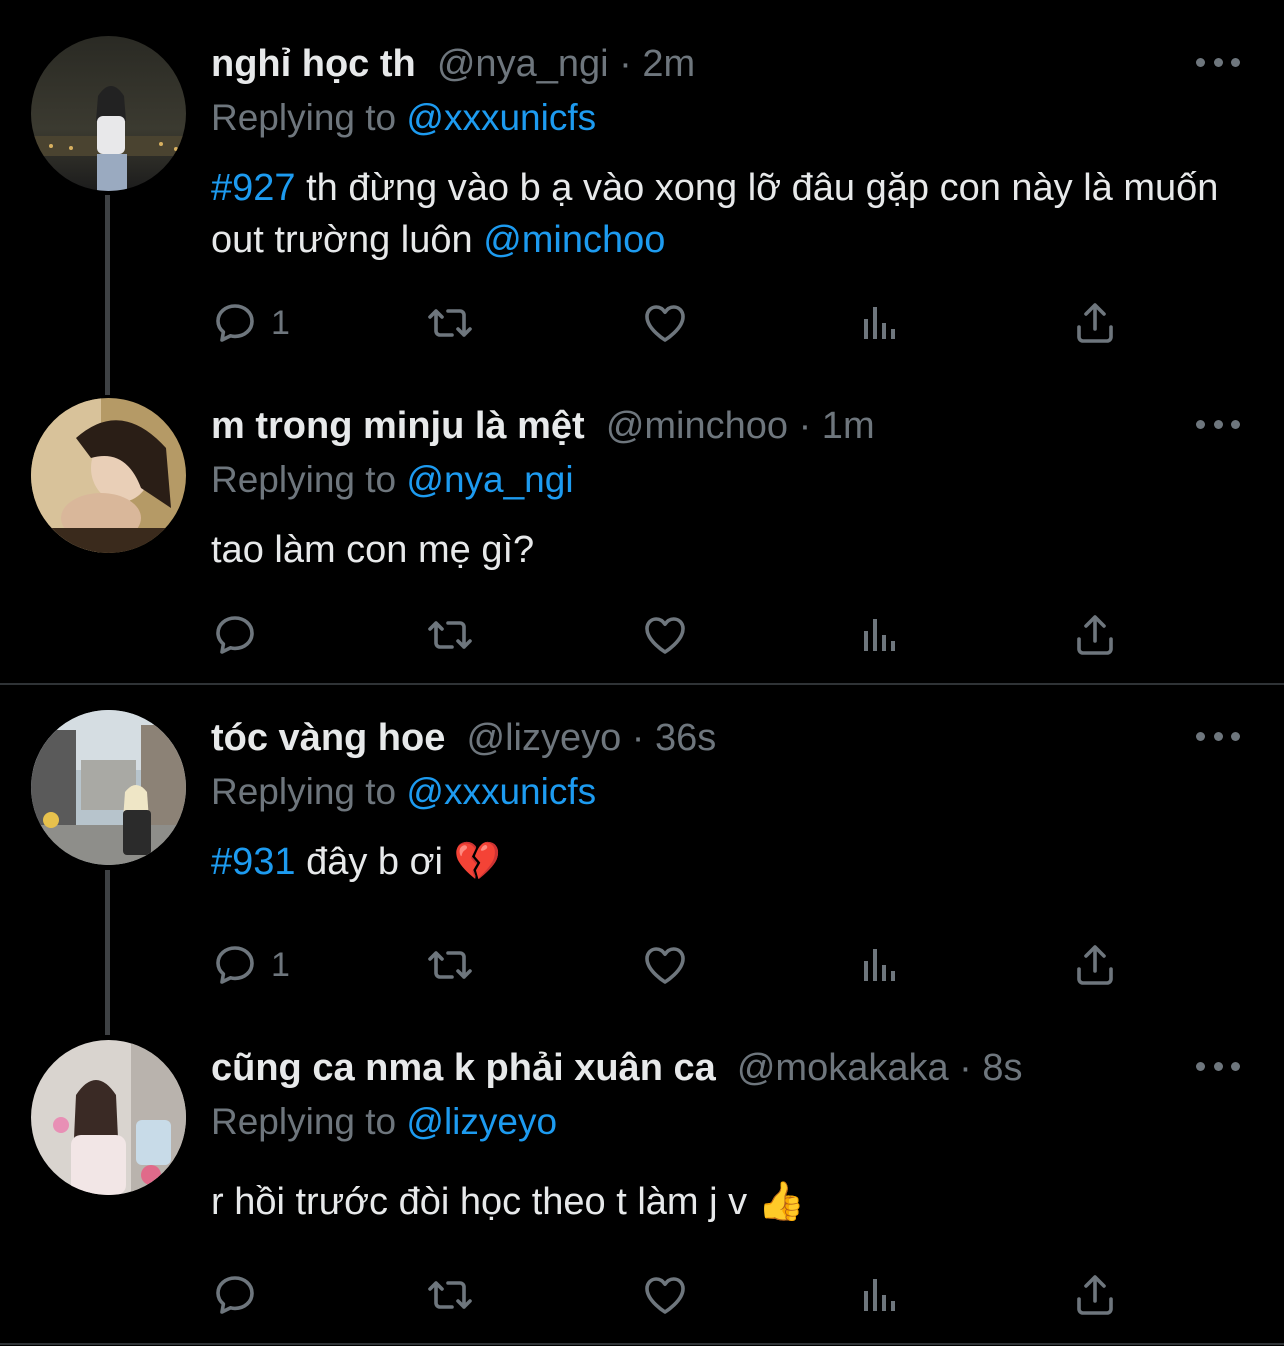 This screenshot has height=1346, width=1284. What do you see at coordinates (574, 240) in the screenshot?
I see `mention-link: @minchoo` at bounding box center [574, 240].